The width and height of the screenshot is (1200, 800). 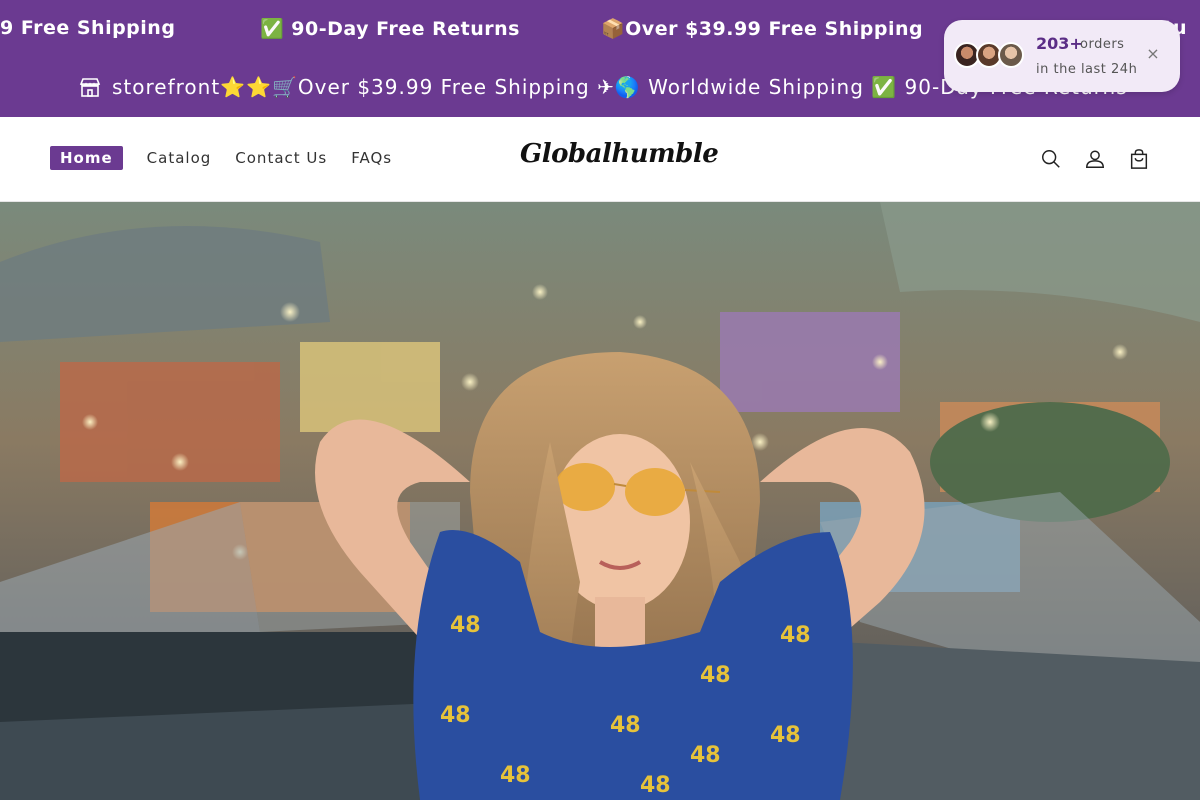 I want to click on marquee-item: ✅ 90-Day Free Returns, so click(x=390, y=29).